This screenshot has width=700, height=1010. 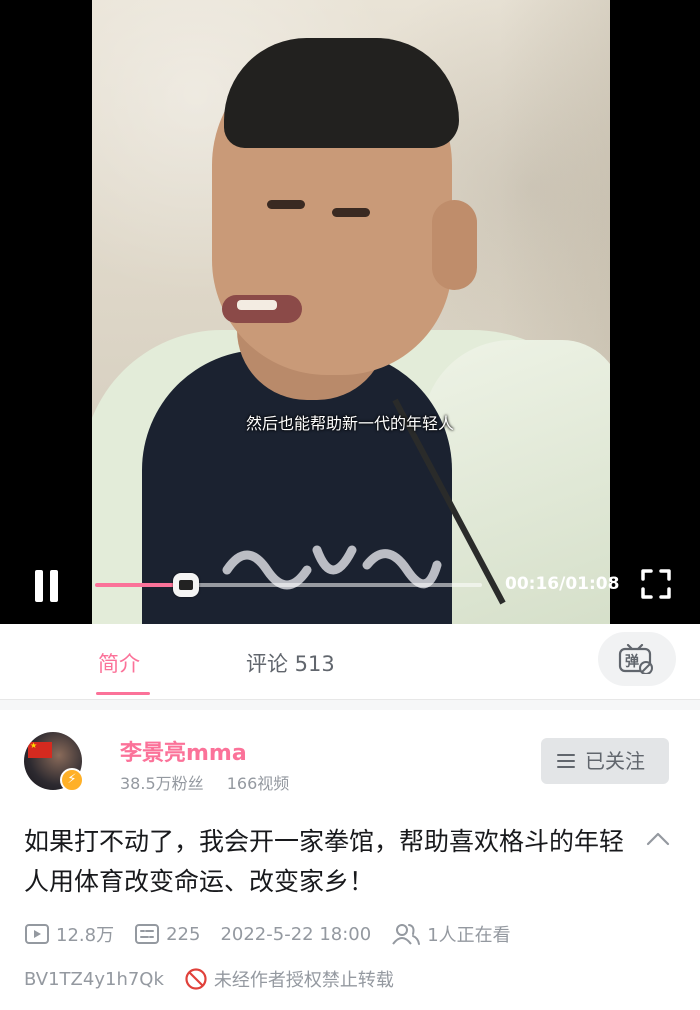 What do you see at coordinates (185, 585) in the screenshot?
I see `progress-thumb-icon` at bounding box center [185, 585].